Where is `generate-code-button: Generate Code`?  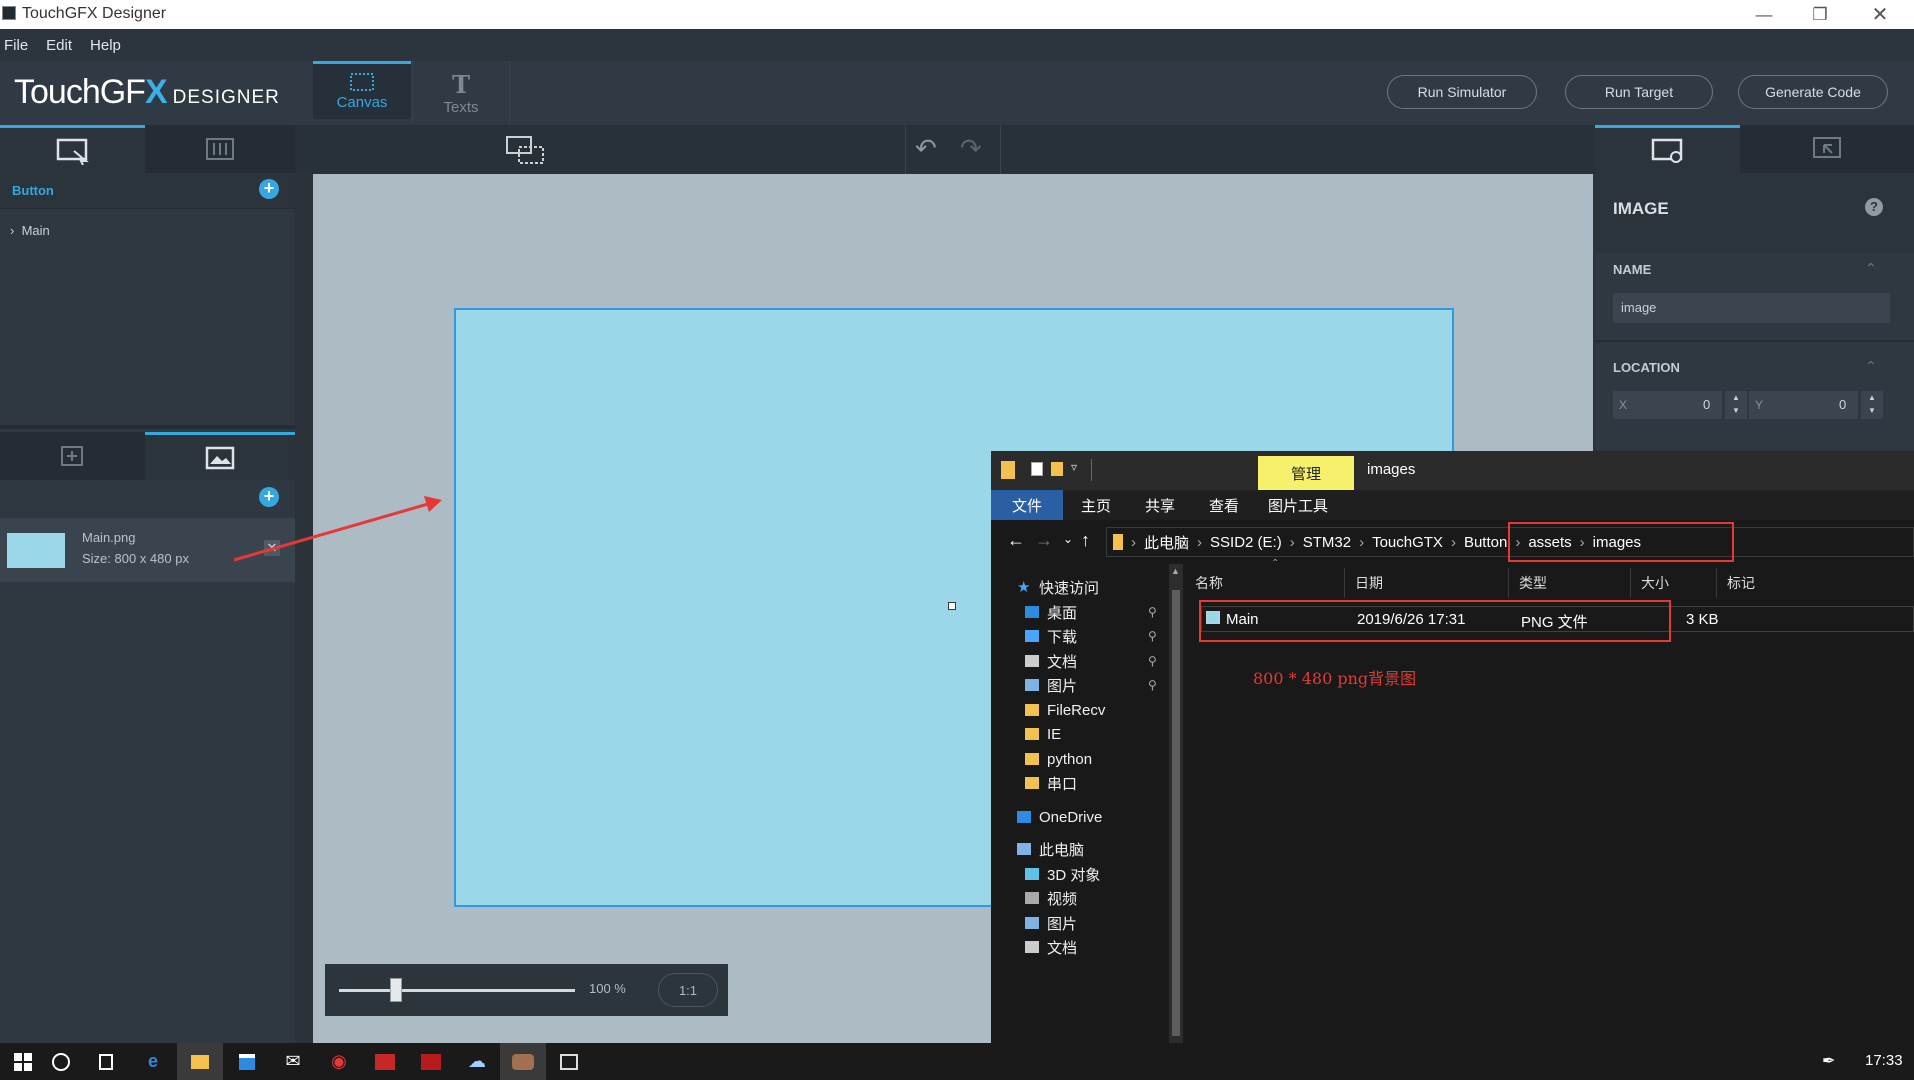
generate-code-button: Generate Code is located at coordinates (1813, 92).